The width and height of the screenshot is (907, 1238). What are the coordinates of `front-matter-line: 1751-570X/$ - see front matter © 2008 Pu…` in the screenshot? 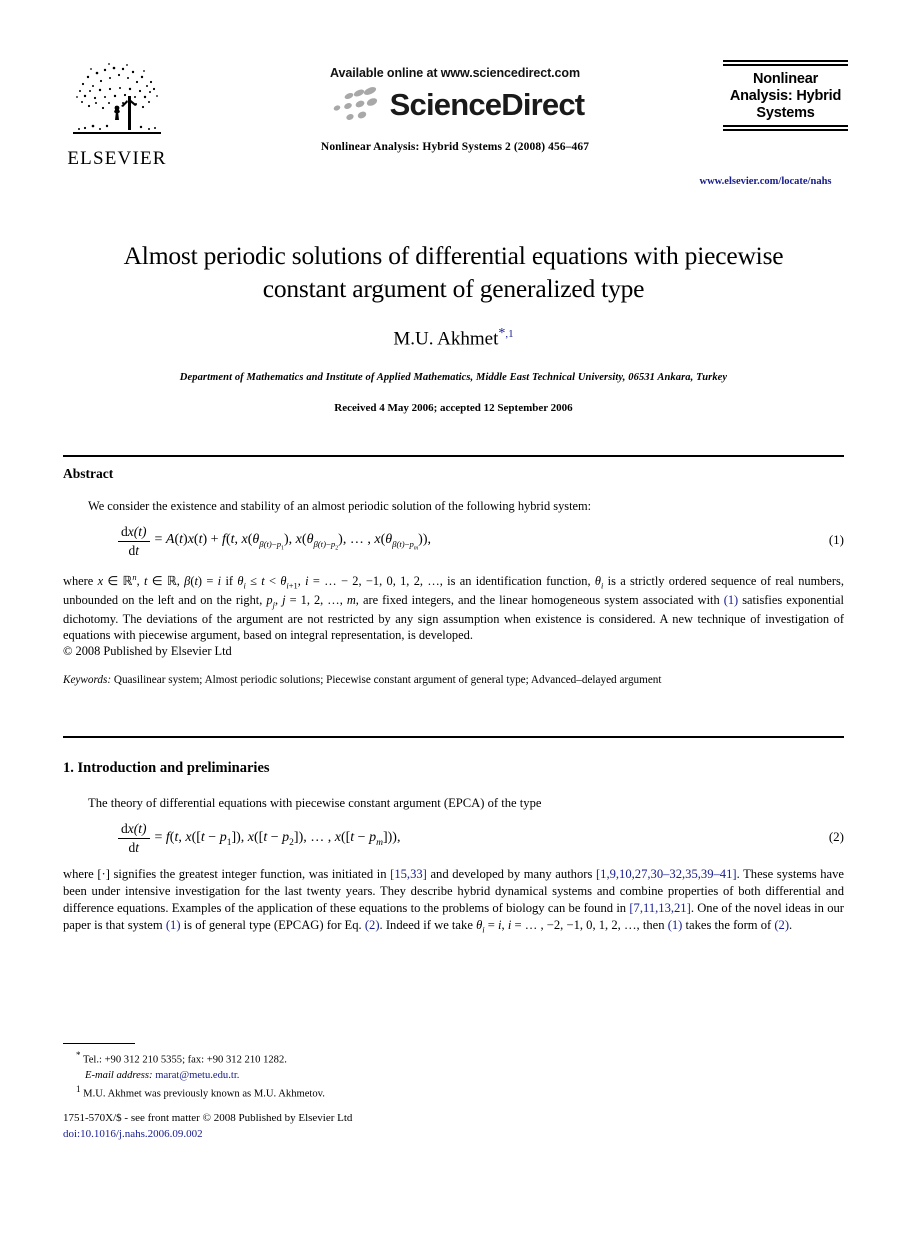 It's located at (208, 1118).